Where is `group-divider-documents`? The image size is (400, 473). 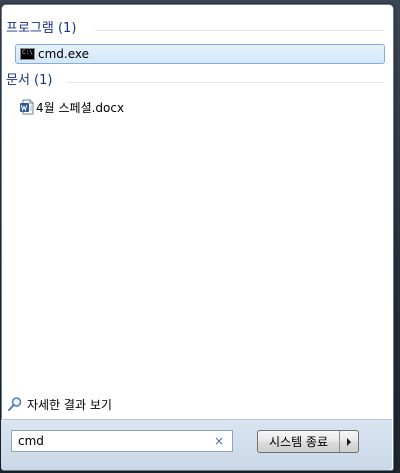
group-divider-documents is located at coordinates (225, 82).